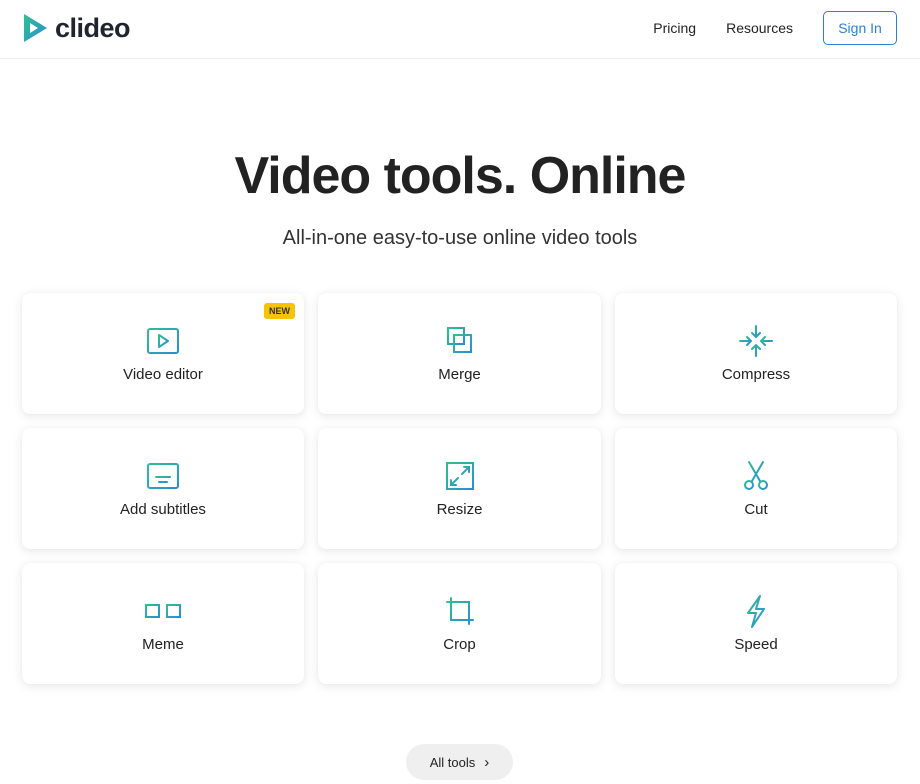 Image resolution: width=920 pixels, height=784 pixels. I want to click on merge-icon, so click(460, 341).